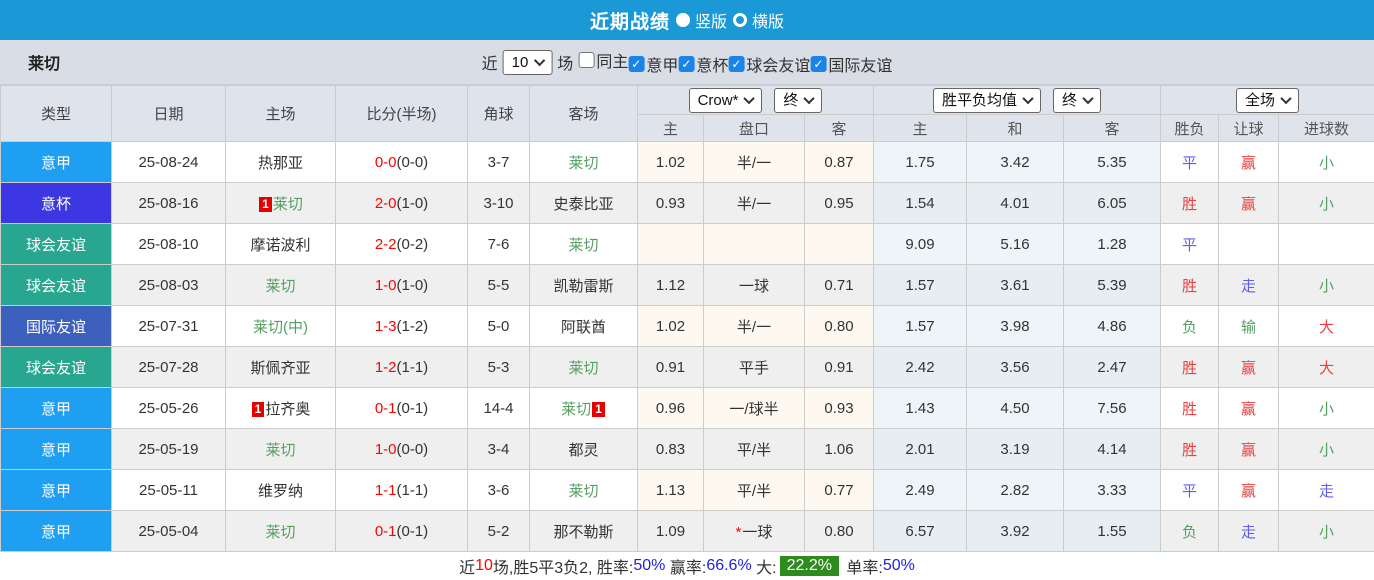 Image resolution: width=1374 pixels, height=580 pixels. Describe the element at coordinates (851, 64) in the screenshot. I see `filter-item: ✓国际友谊` at that location.